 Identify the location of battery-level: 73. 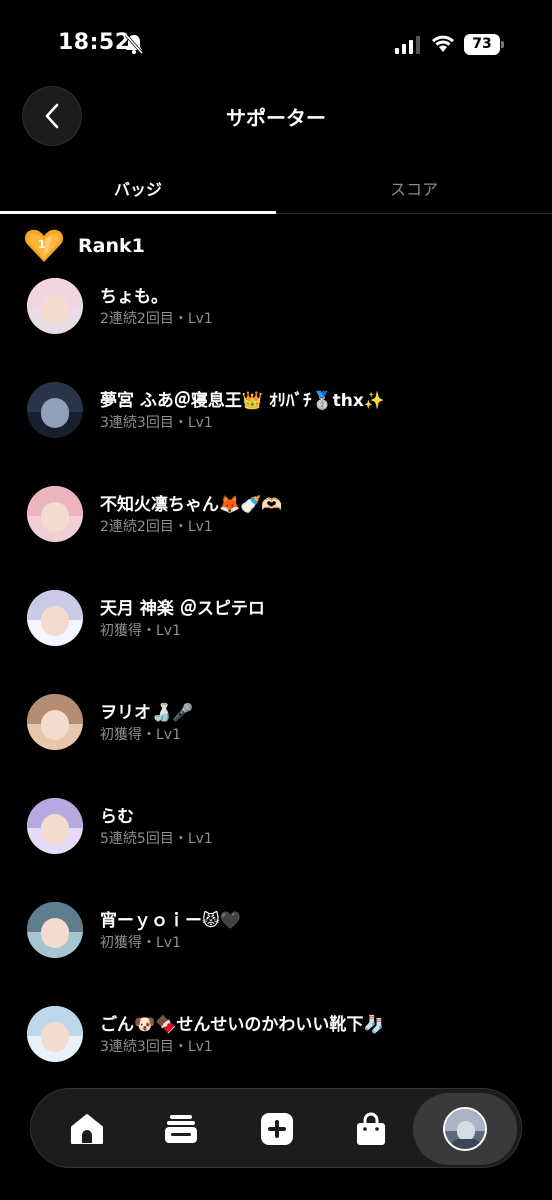
(482, 44).